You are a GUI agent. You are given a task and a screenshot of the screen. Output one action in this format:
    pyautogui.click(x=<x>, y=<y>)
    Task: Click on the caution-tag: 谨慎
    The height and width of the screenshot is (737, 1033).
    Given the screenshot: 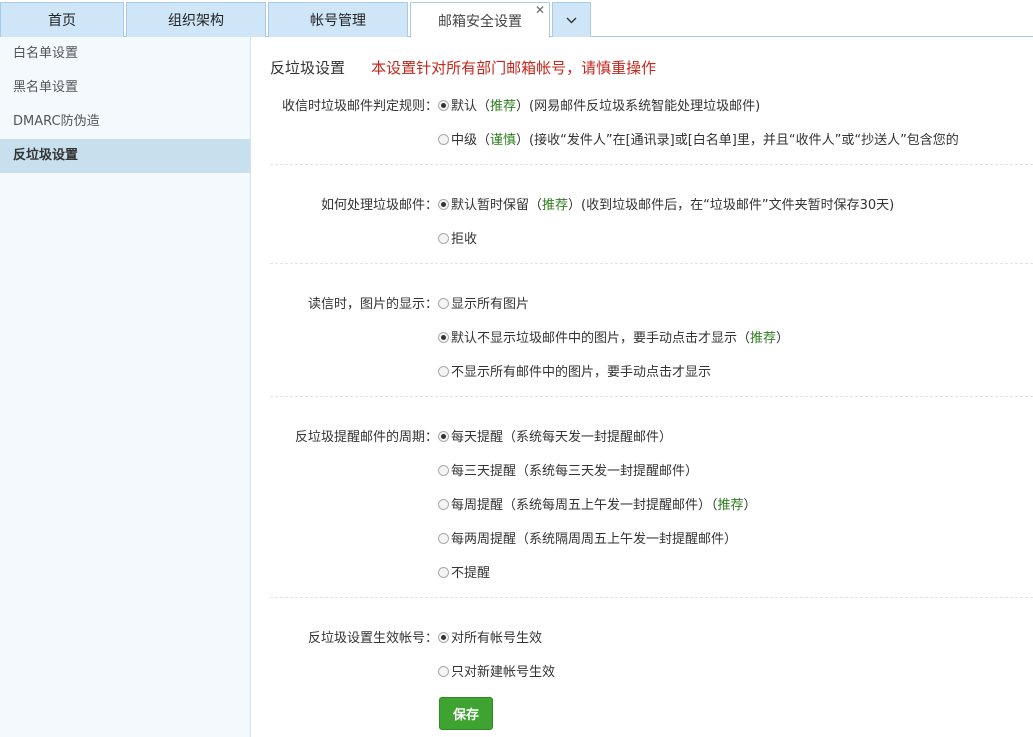 What is the action you would take?
    pyautogui.click(x=503, y=140)
    